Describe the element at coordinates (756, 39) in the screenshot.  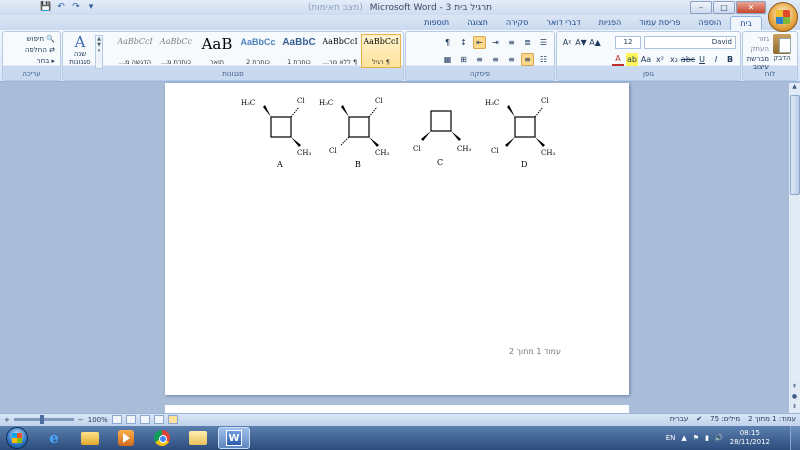
I see `cut-button: גזור` at that location.